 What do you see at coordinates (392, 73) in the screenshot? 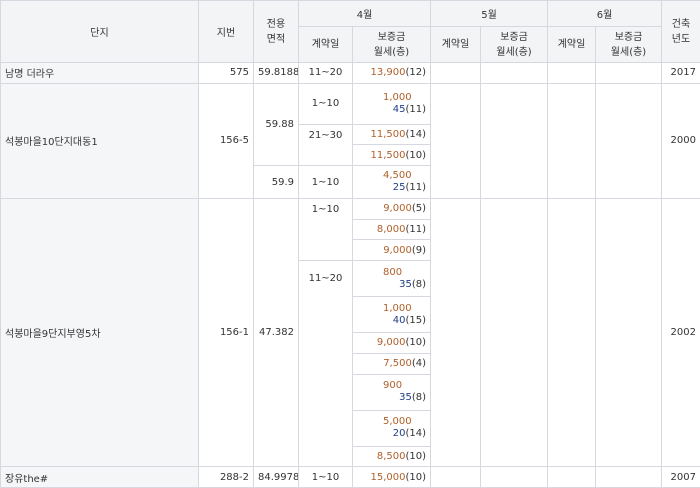
I see `price-cell: 13,900(12)` at bounding box center [392, 73].